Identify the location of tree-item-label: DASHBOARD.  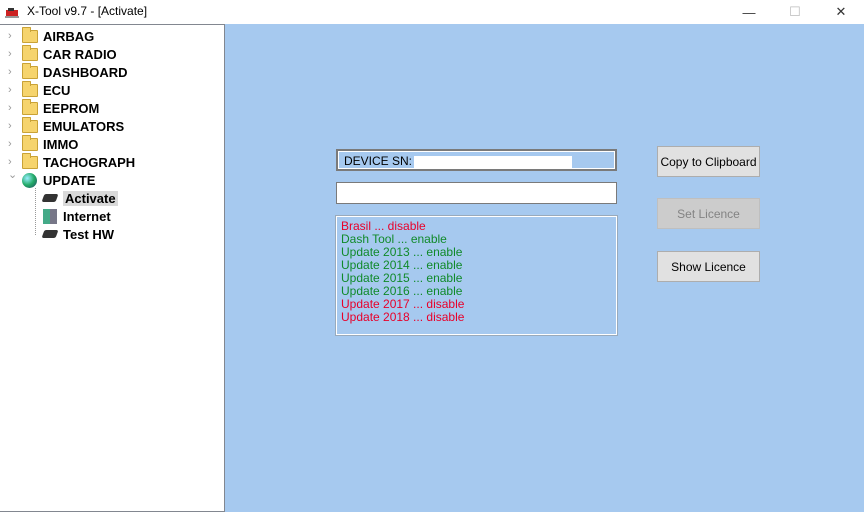
(85, 72).